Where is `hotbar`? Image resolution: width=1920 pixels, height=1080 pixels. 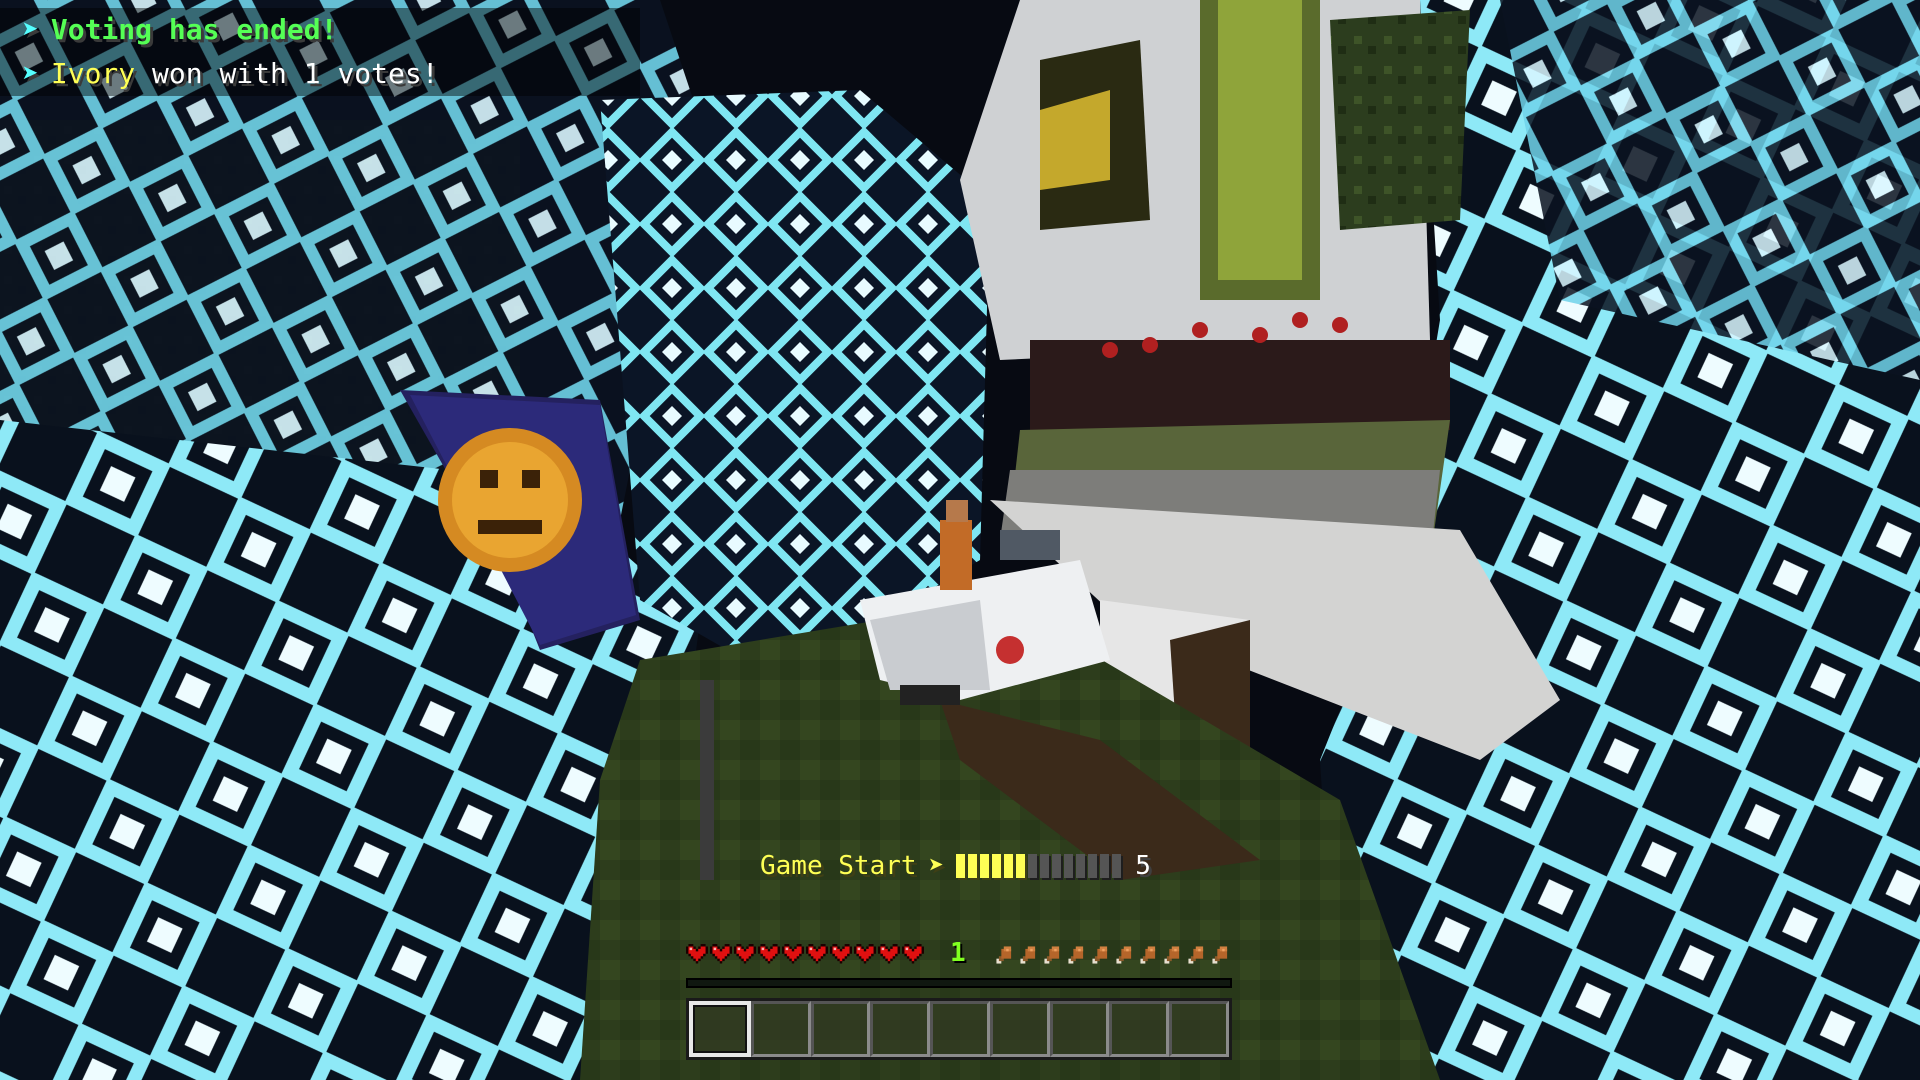
hotbar is located at coordinates (959, 1029).